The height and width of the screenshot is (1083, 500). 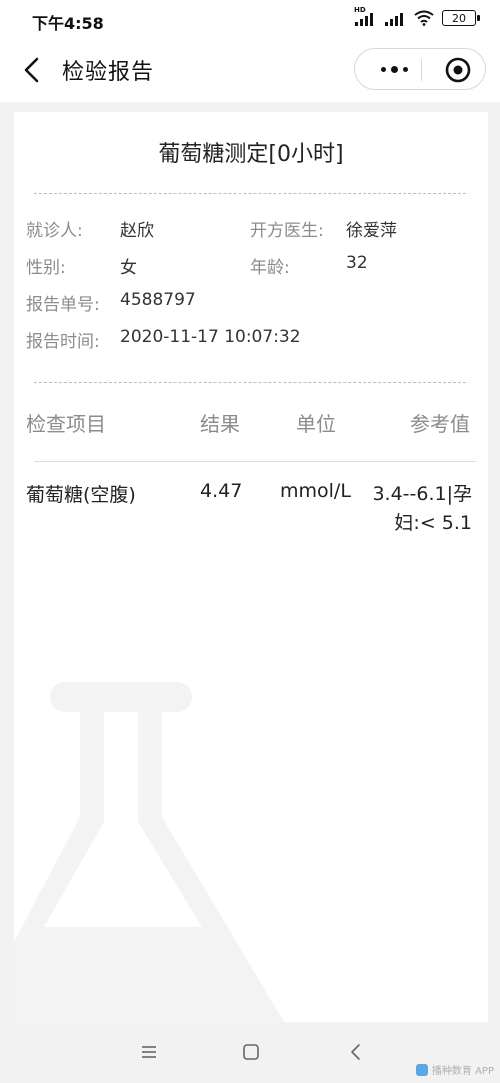 I want to click on system-nav-bar: 播种数育 APP, so click(x=250, y=1052).